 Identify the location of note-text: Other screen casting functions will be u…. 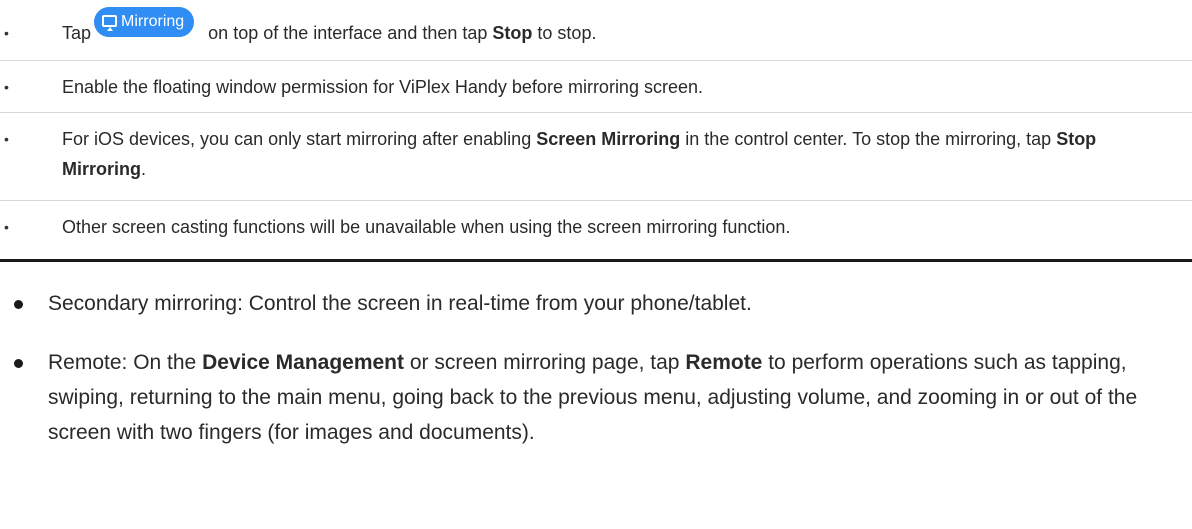
(426, 227).